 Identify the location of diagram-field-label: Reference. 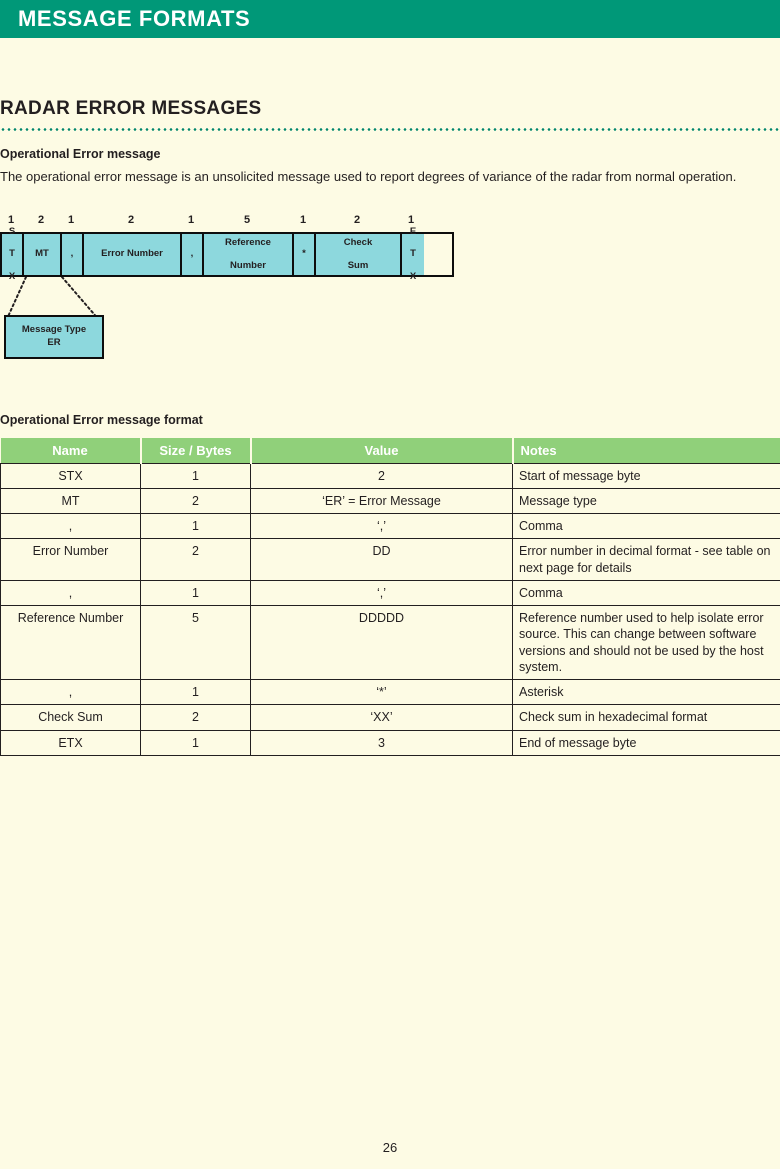
(248, 243).